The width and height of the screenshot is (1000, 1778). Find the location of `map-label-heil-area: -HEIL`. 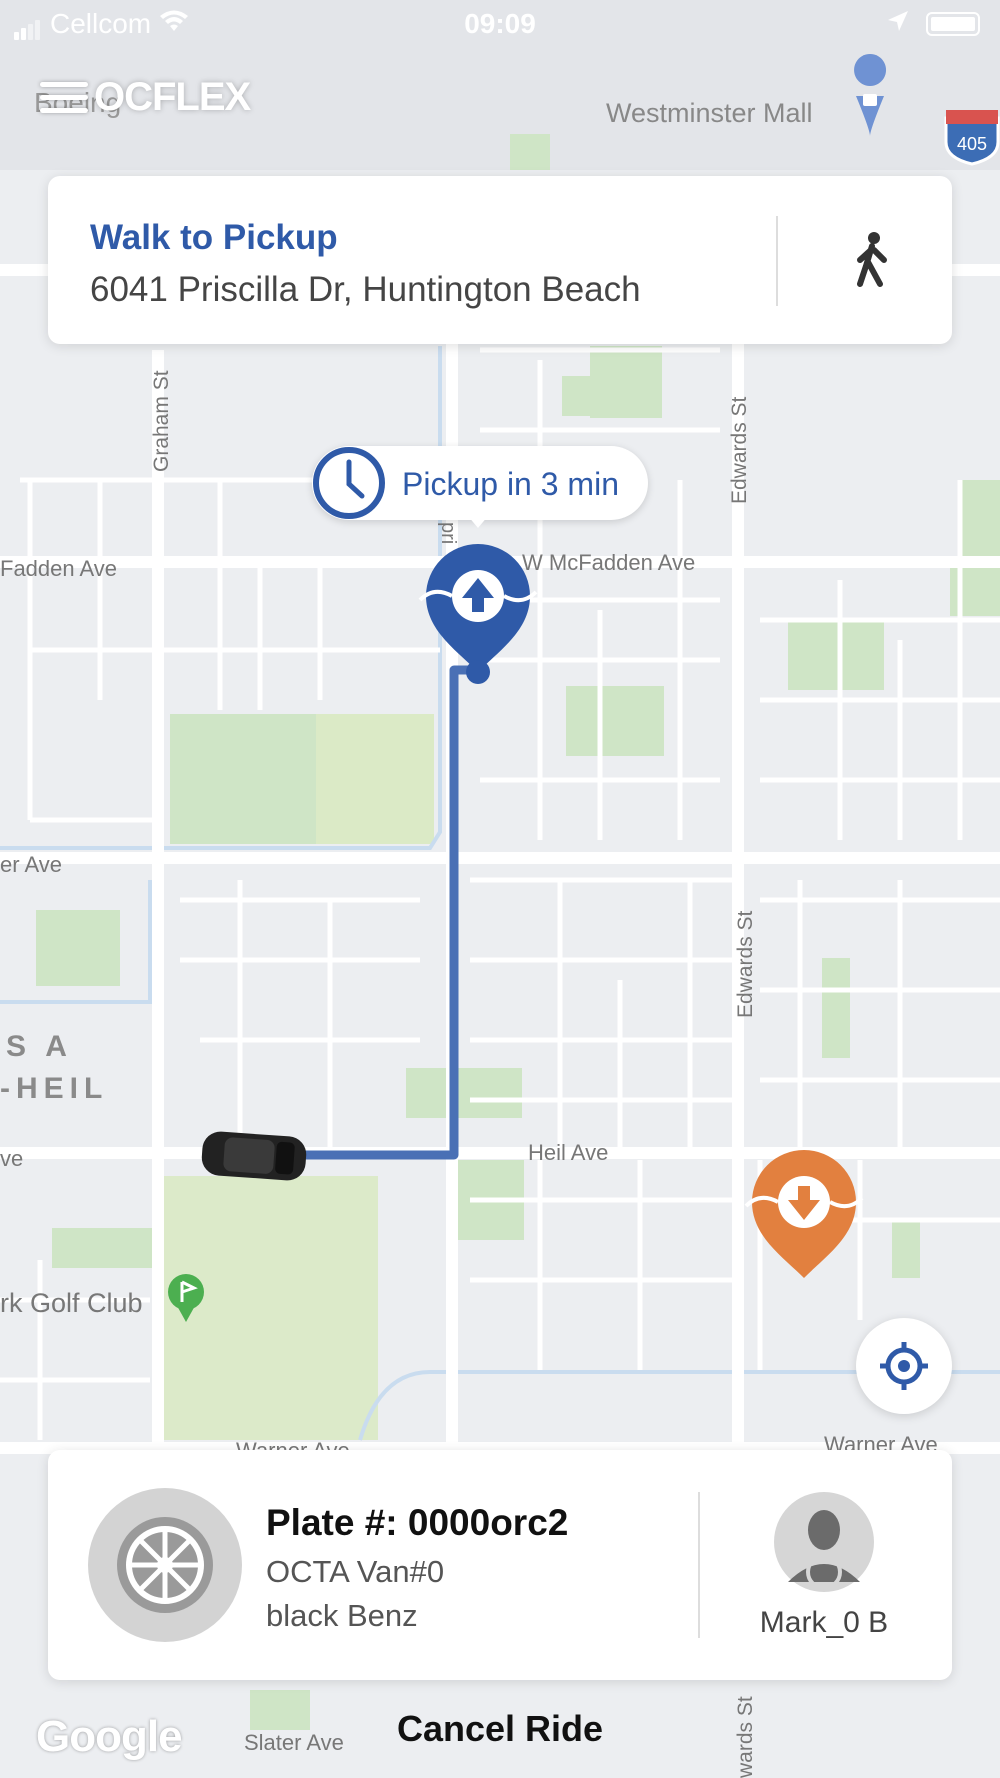

map-label-heil-area: -HEIL is located at coordinates (54, 1088).